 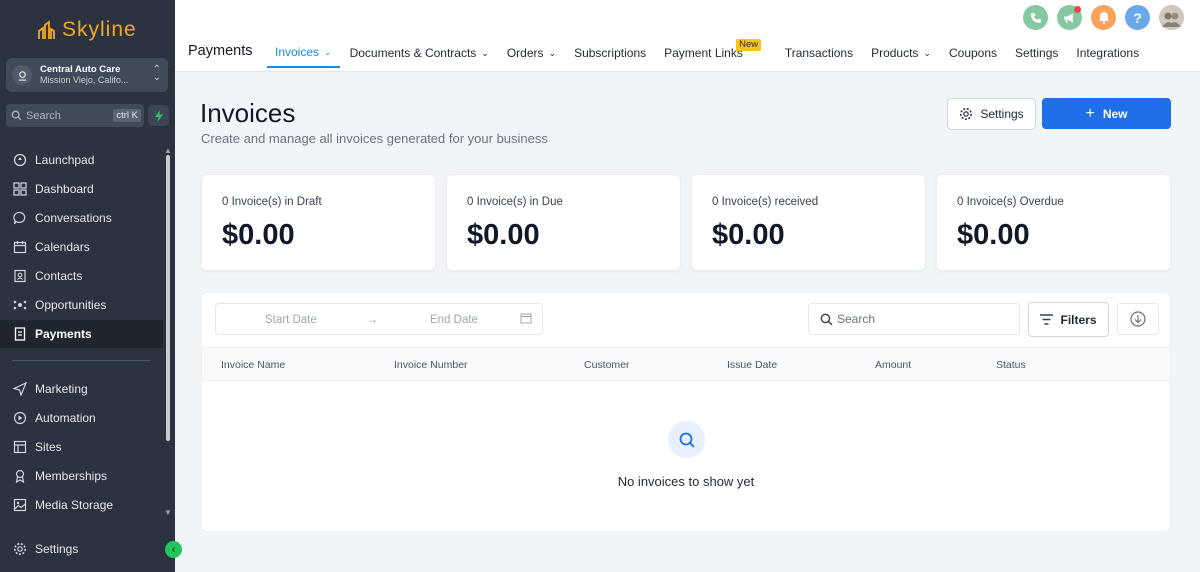 I want to click on tab-integrations: Integrations, so click(x=1107, y=53).